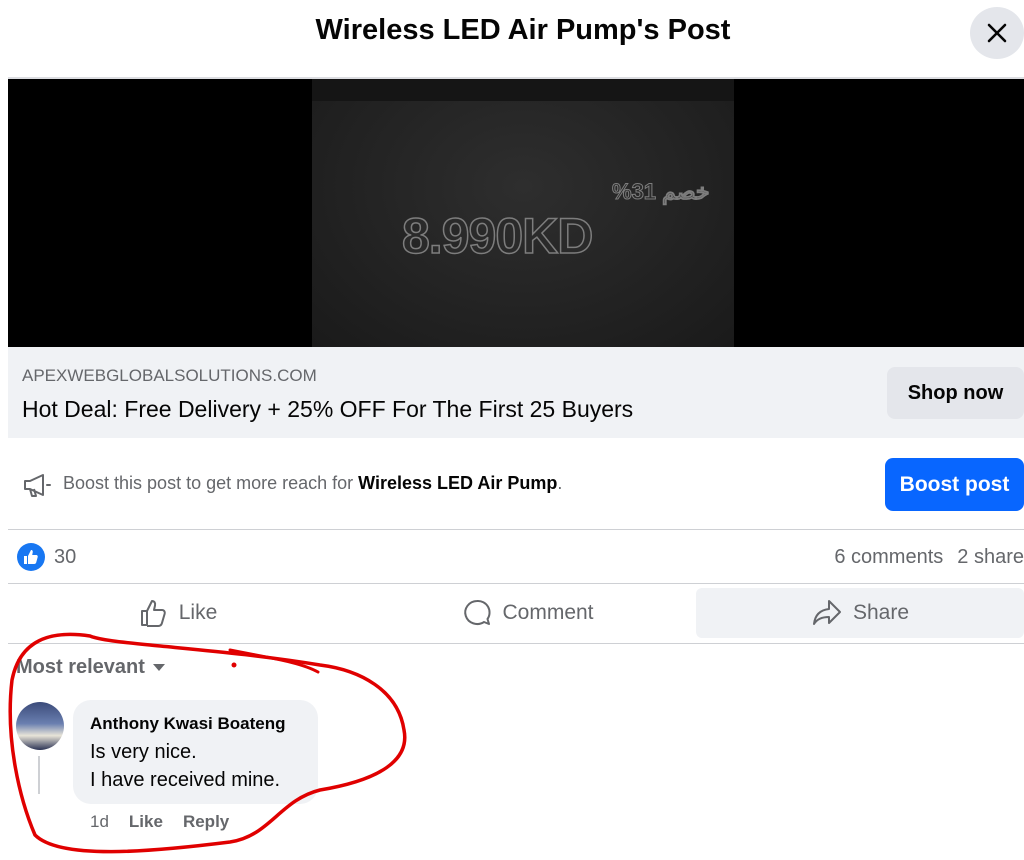  What do you see at coordinates (955, 393) in the screenshot?
I see `shop-now-button: Shop now` at bounding box center [955, 393].